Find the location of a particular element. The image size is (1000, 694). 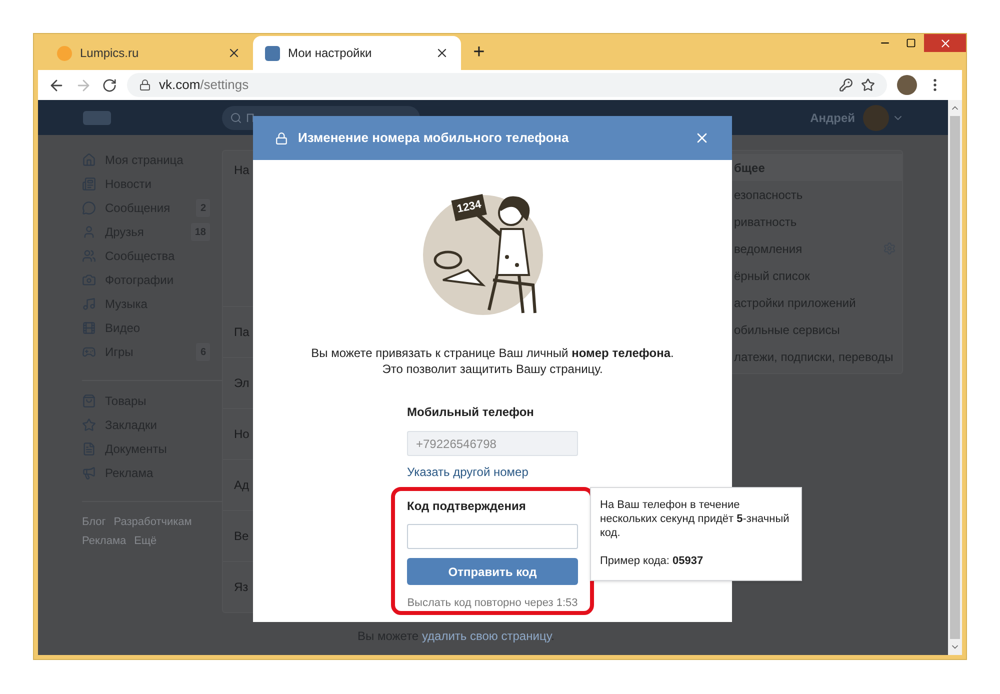

scrollbar-thumb is located at coordinates (955, 377).